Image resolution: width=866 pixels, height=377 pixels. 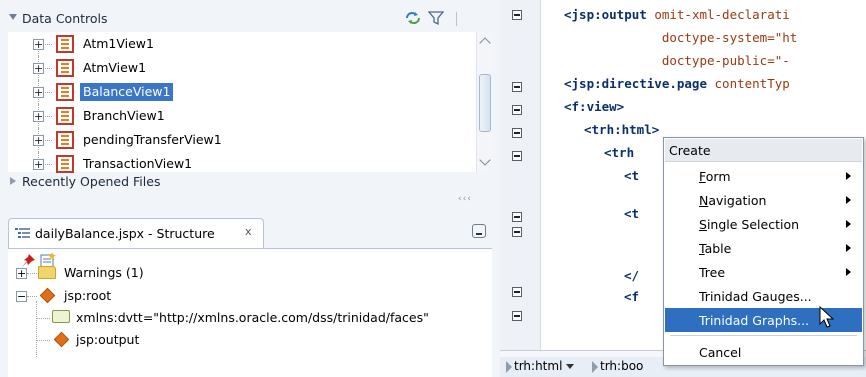 I want to click on collapse-chevrons-icon: ‹‹‹, so click(x=465, y=199).